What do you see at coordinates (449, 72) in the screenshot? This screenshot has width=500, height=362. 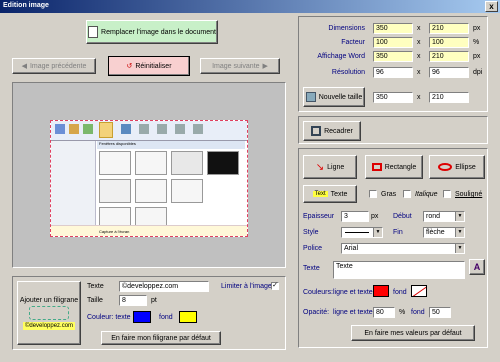 I see `dimension-row-value-2: 96` at bounding box center [449, 72].